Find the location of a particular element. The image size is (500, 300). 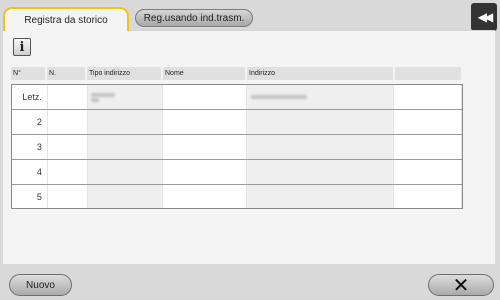

column-header-number: N° is located at coordinates (29, 73).